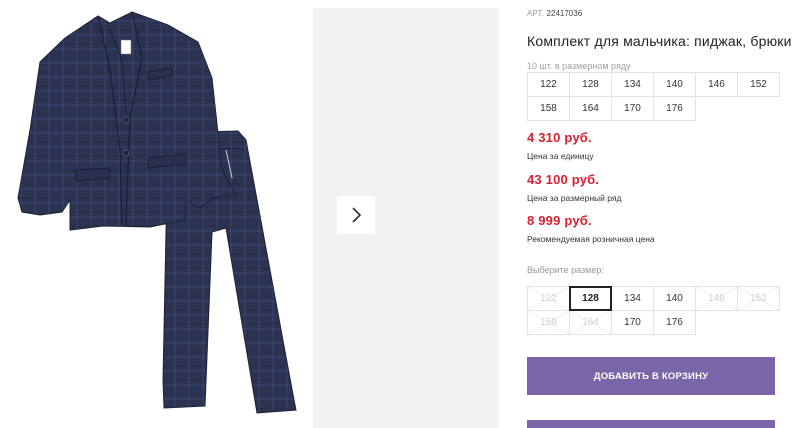 The width and height of the screenshot is (800, 428). I want to click on size-option-122: 122, so click(548, 298).